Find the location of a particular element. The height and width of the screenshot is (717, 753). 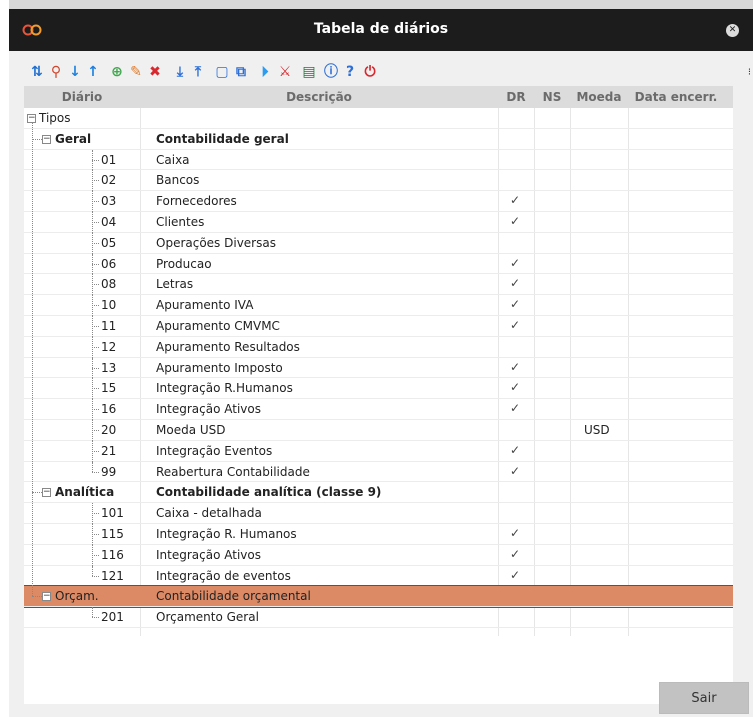

table-row: 11 Apuramento CMVMC ✓ is located at coordinates (378, 326).